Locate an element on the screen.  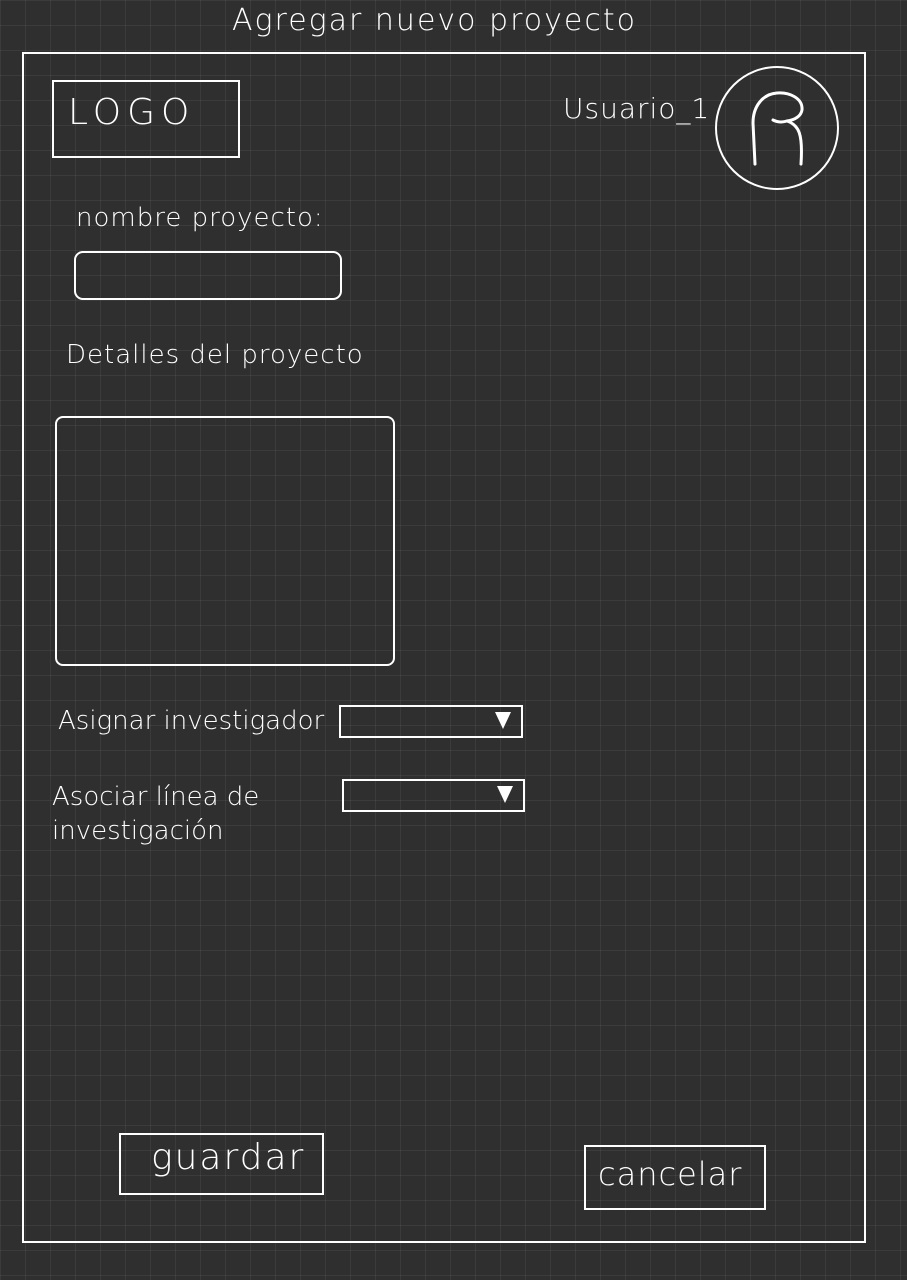
save-button-label: guardar is located at coordinates (228, 1157).